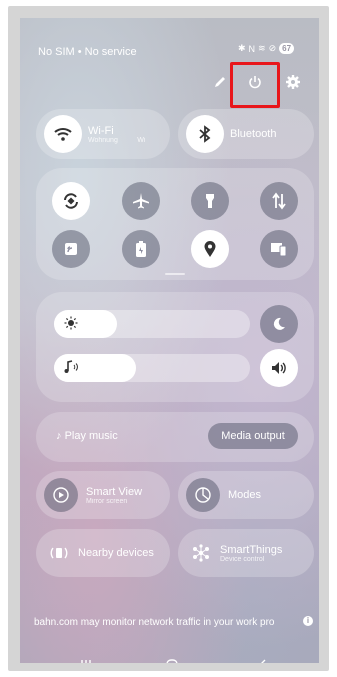 The width and height of the screenshot is (337, 677). What do you see at coordinates (152, 368) in the screenshot?
I see `volume-slider` at bounding box center [152, 368].